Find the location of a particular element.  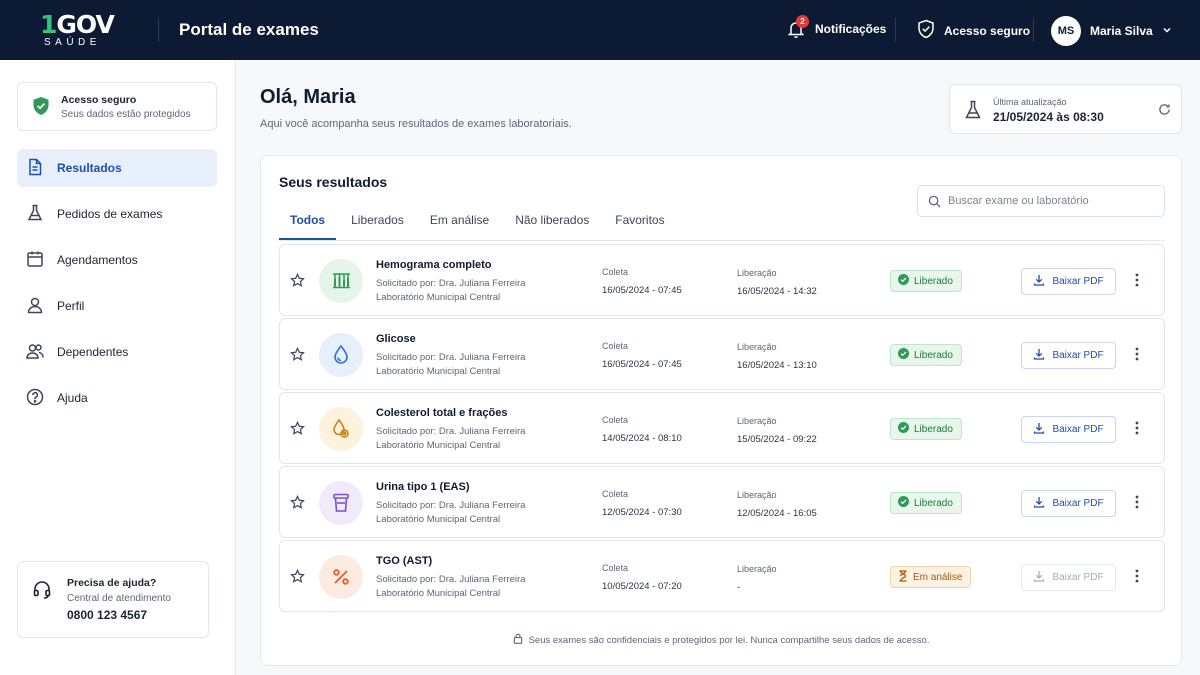

last-update-card: Última atualização 21/05/2024 às 08:30 is located at coordinates (1065, 109).